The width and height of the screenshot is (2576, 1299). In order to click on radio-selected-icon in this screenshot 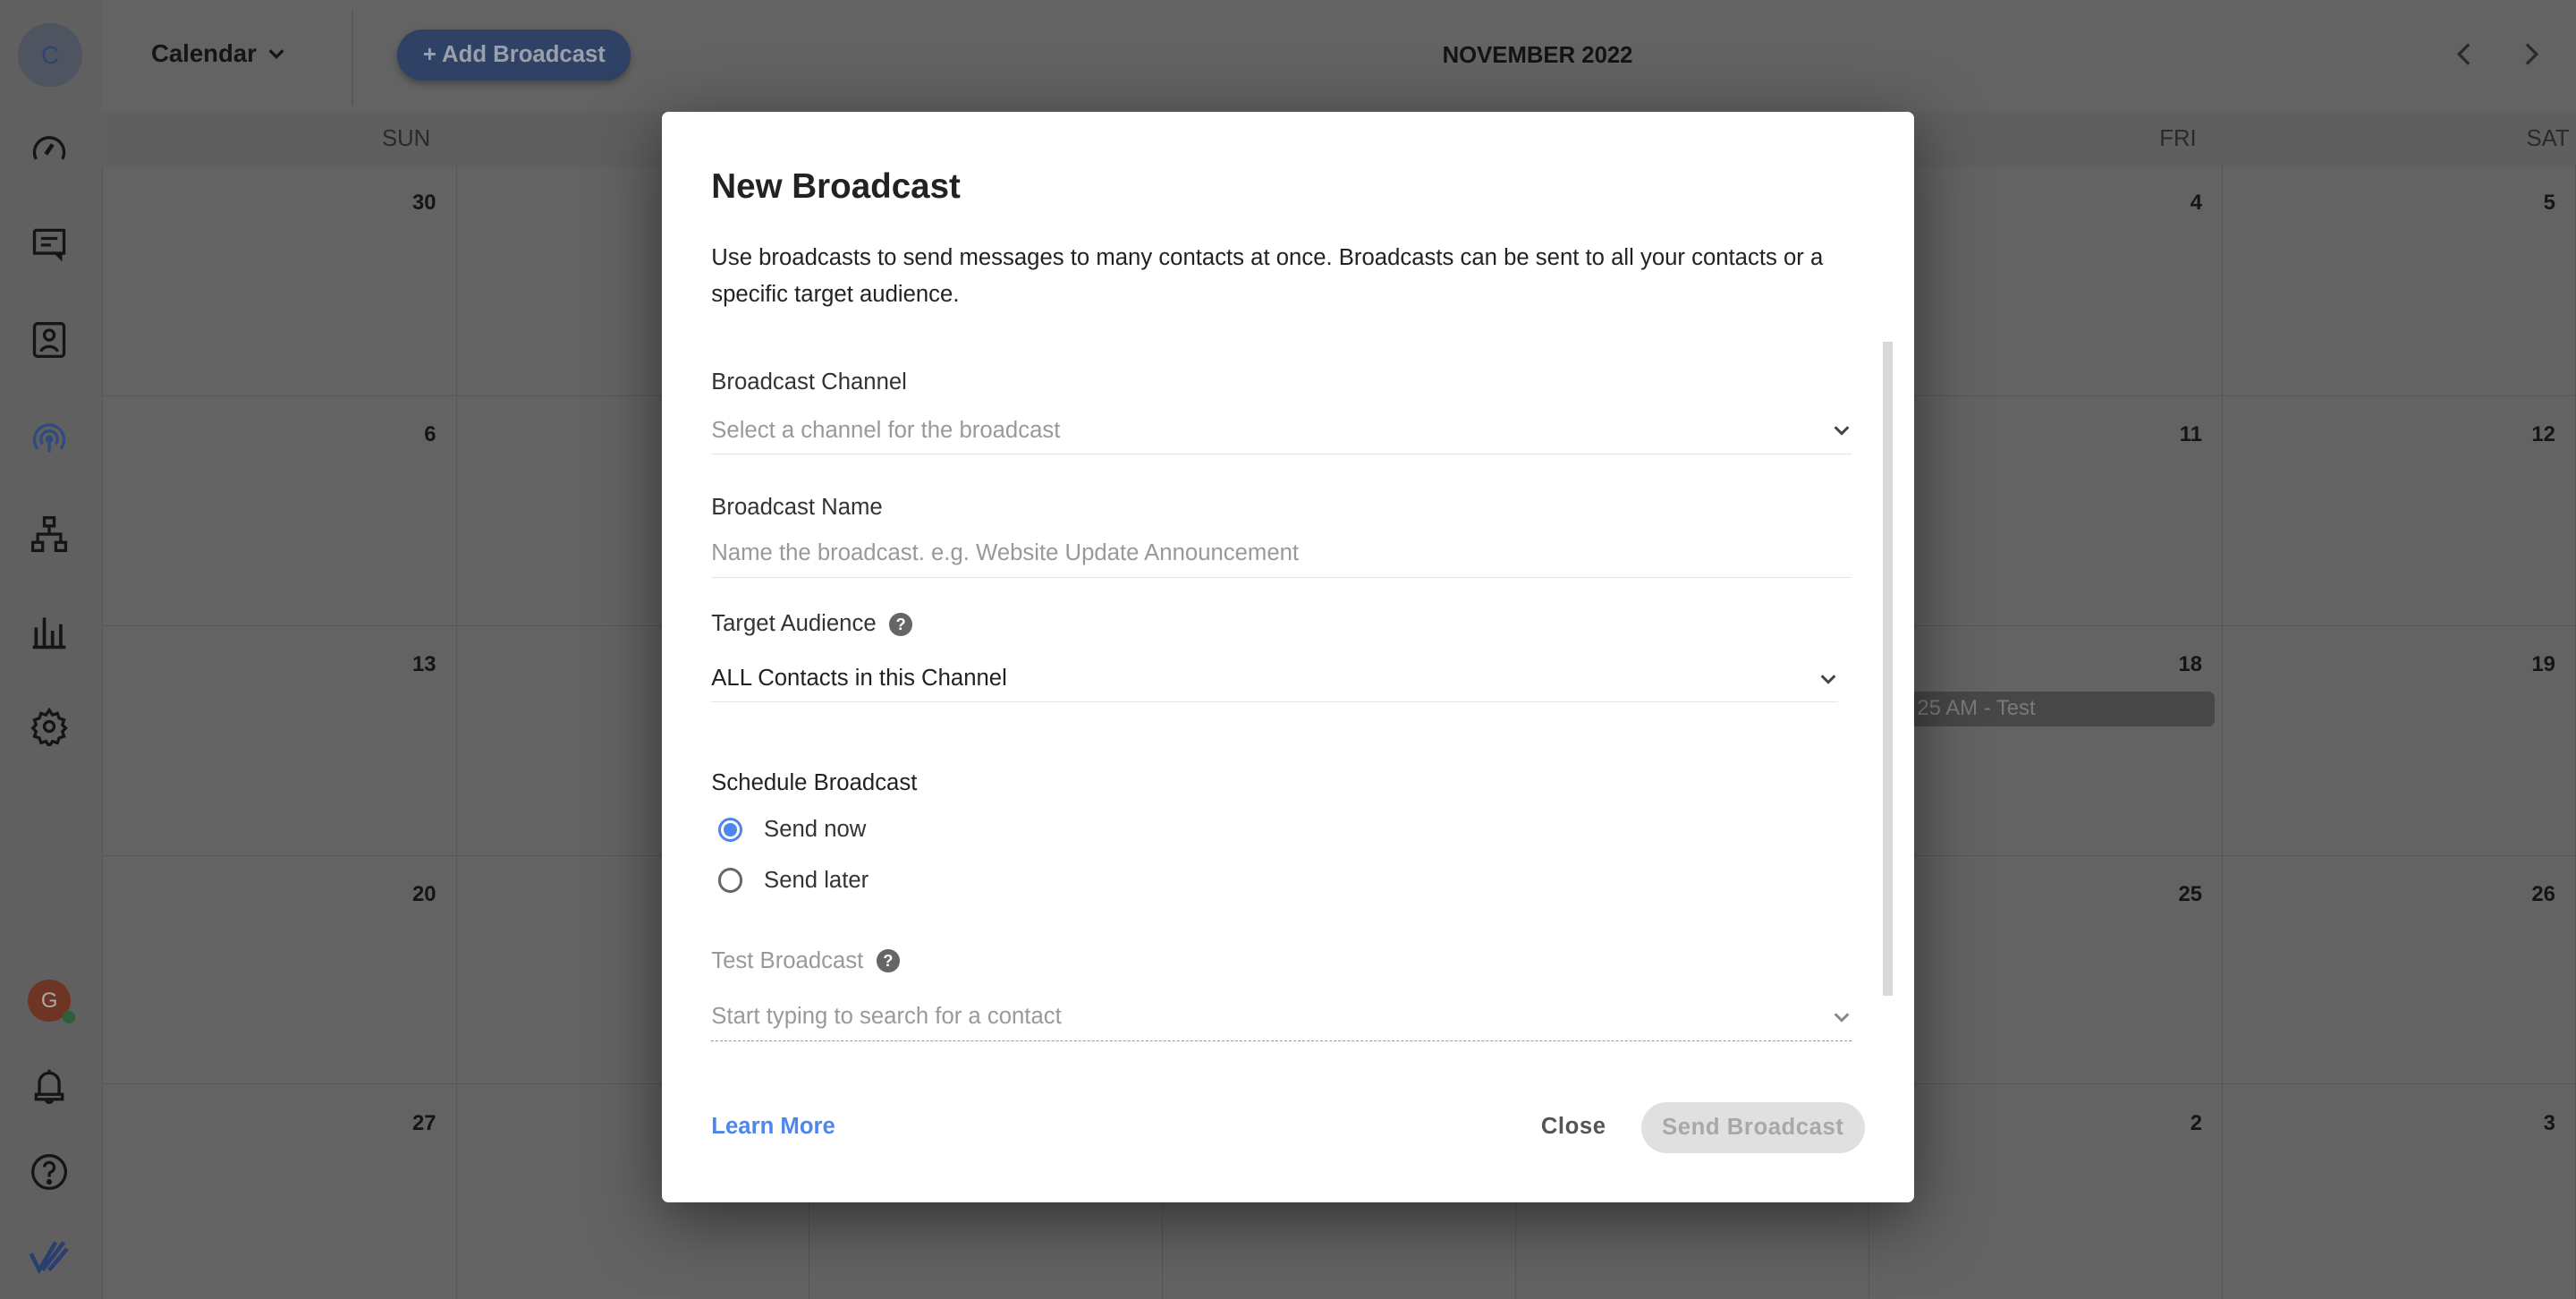, I will do `click(730, 830)`.